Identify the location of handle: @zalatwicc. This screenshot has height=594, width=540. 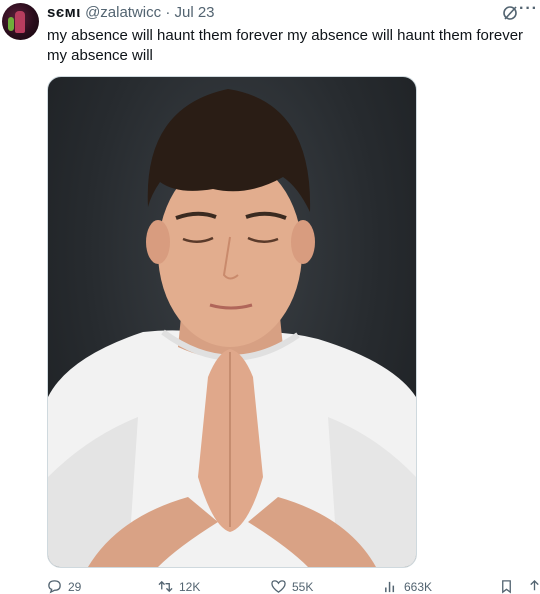
(123, 12).